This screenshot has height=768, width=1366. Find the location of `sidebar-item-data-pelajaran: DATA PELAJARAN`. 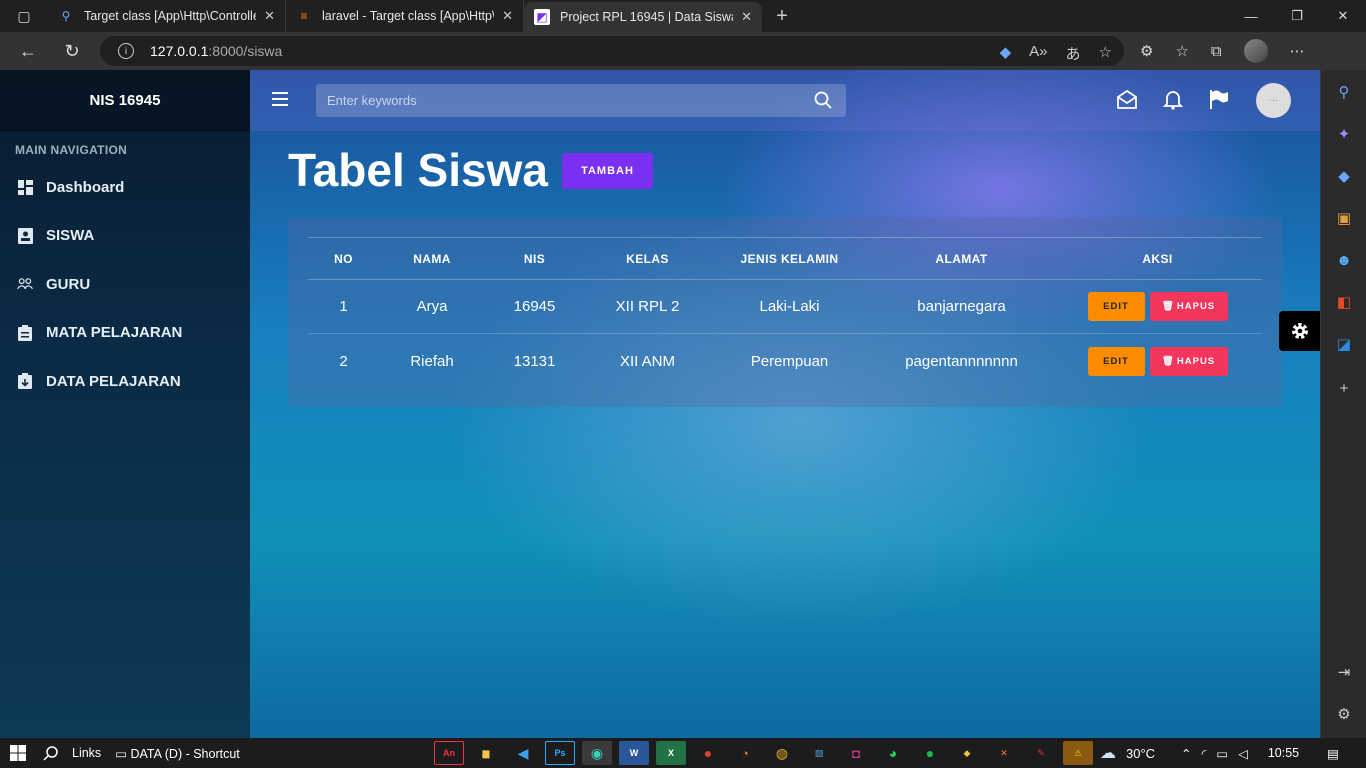

sidebar-item-data-pelajaran: DATA PELAJARAN is located at coordinates (125, 381).